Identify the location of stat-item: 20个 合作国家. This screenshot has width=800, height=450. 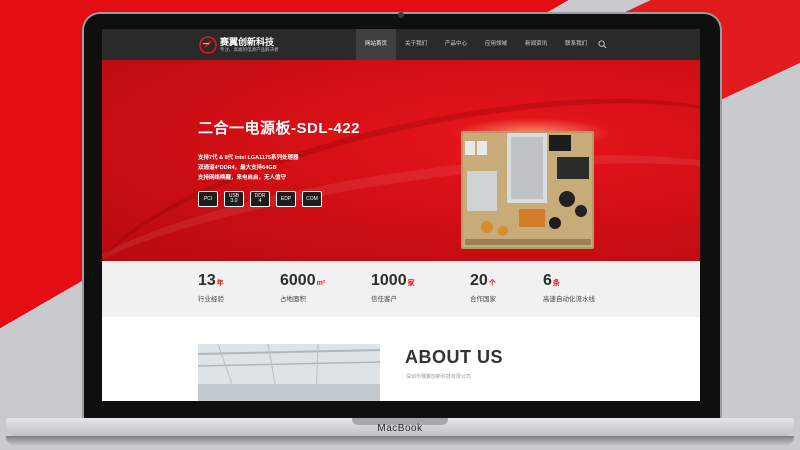
(483, 287).